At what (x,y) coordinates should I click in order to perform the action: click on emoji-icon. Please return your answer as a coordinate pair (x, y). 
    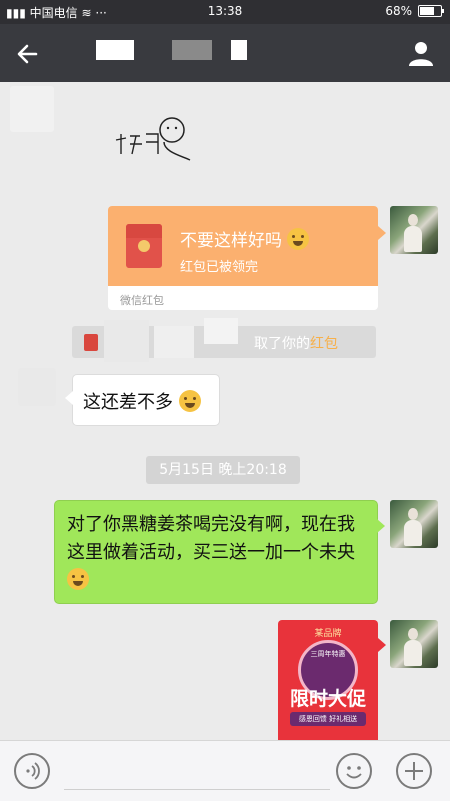
    Looking at the image, I should click on (354, 772).